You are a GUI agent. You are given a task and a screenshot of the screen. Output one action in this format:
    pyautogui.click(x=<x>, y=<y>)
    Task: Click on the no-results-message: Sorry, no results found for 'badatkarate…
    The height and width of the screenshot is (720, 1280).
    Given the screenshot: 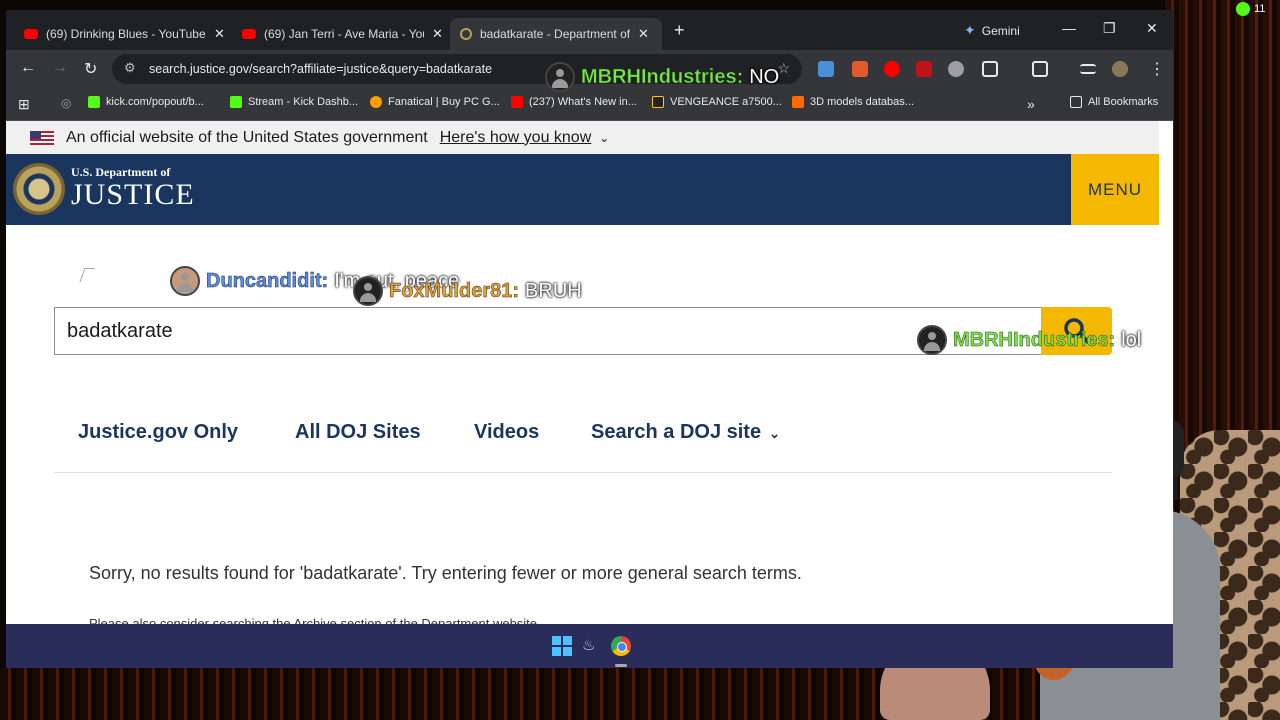 What is the action you would take?
    pyautogui.click(x=445, y=573)
    